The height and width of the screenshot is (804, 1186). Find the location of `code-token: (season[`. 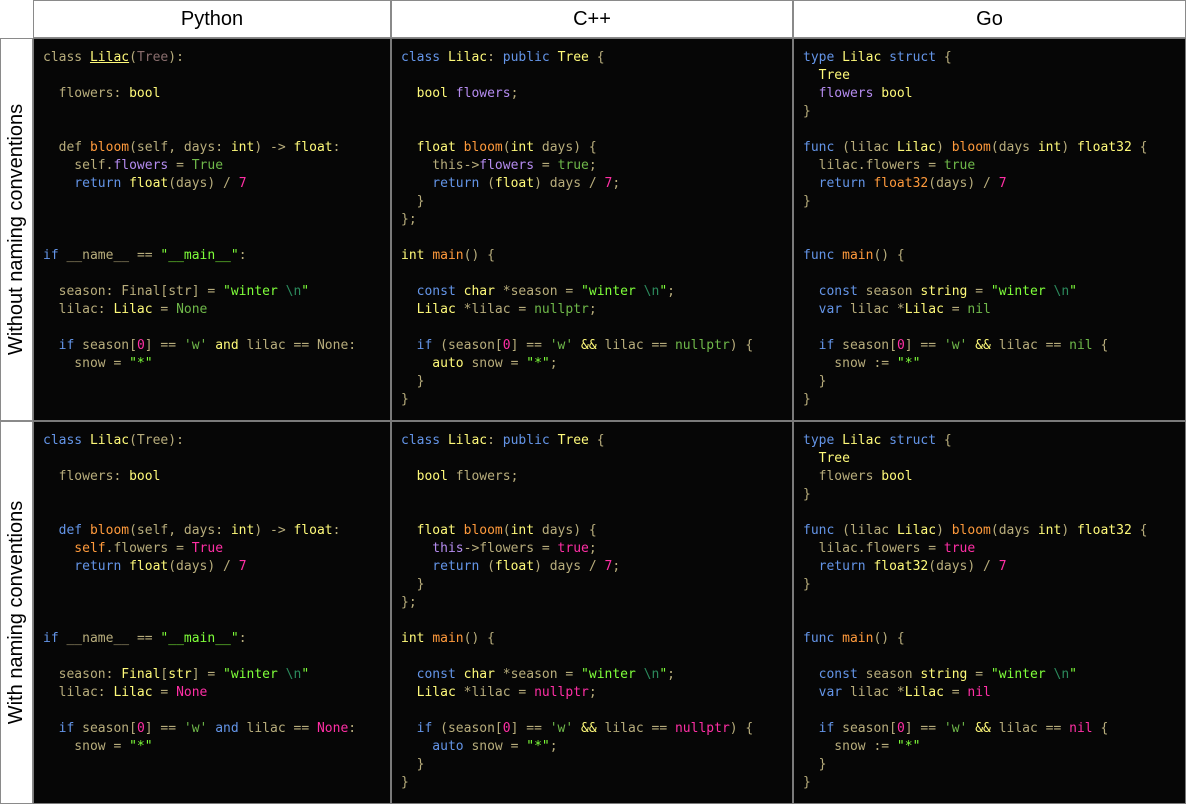

code-token: (season[ is located at coordinates (471, 728).